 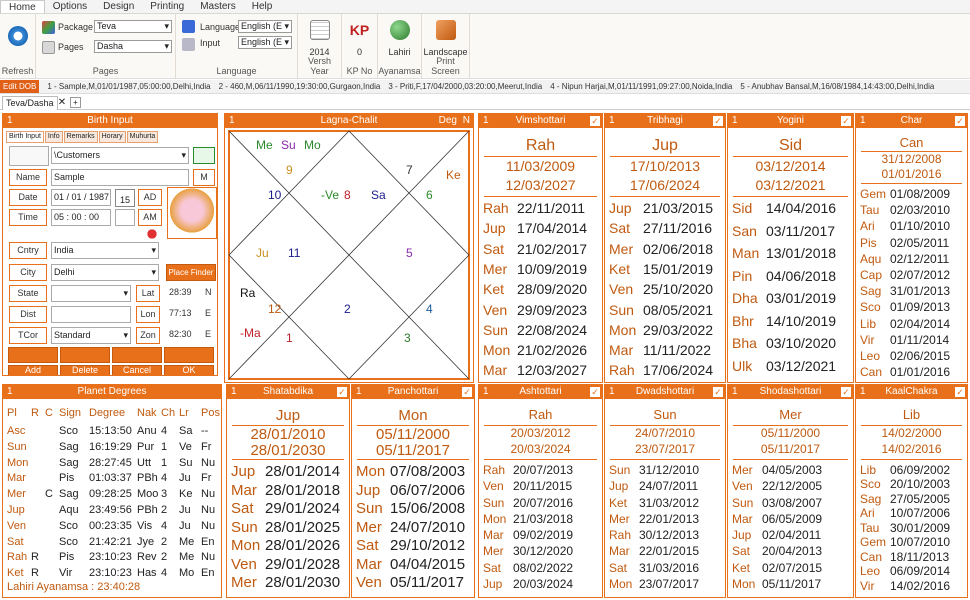 What do you see at coordinates (905, 210) in the screenshot?
I see `char-row: Tau 02/03/2010` at bounding box center [905, 210].